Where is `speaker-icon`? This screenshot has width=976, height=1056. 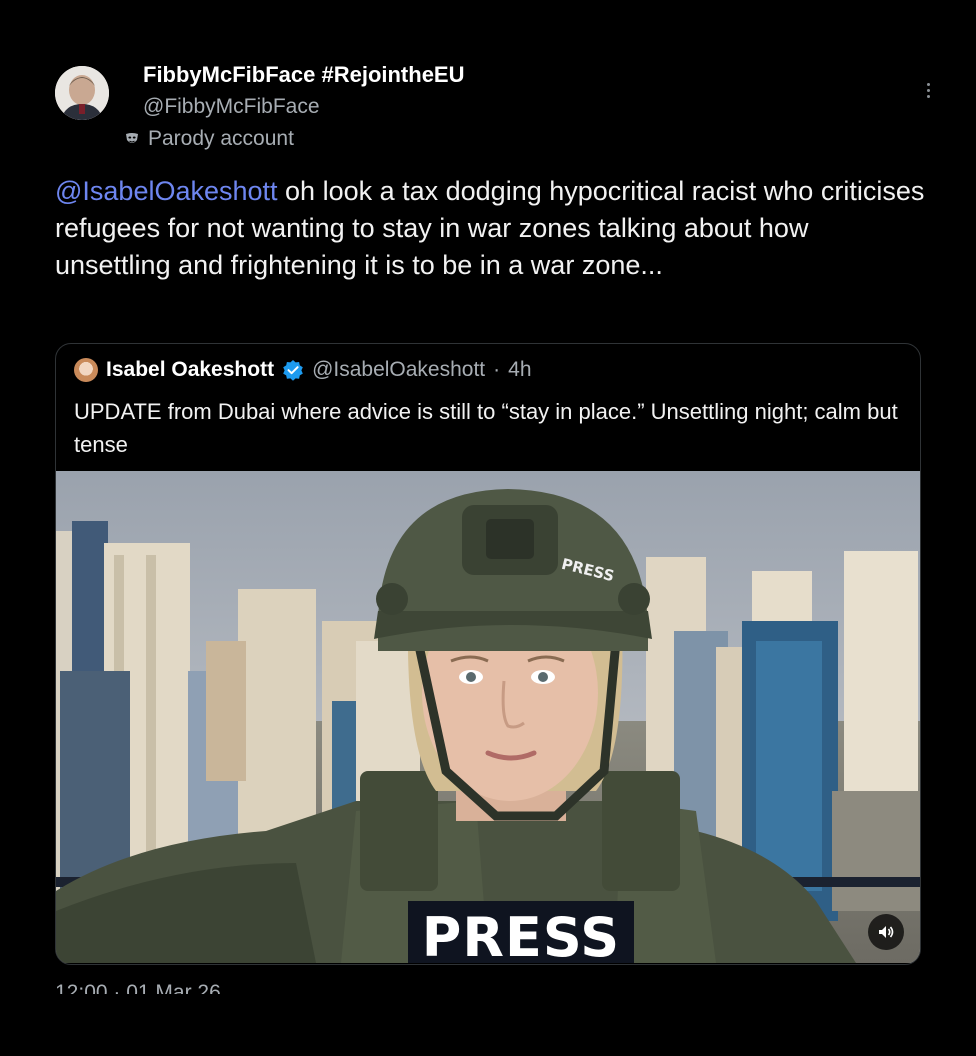
speaker-icon is located at coordinates (886, 932).